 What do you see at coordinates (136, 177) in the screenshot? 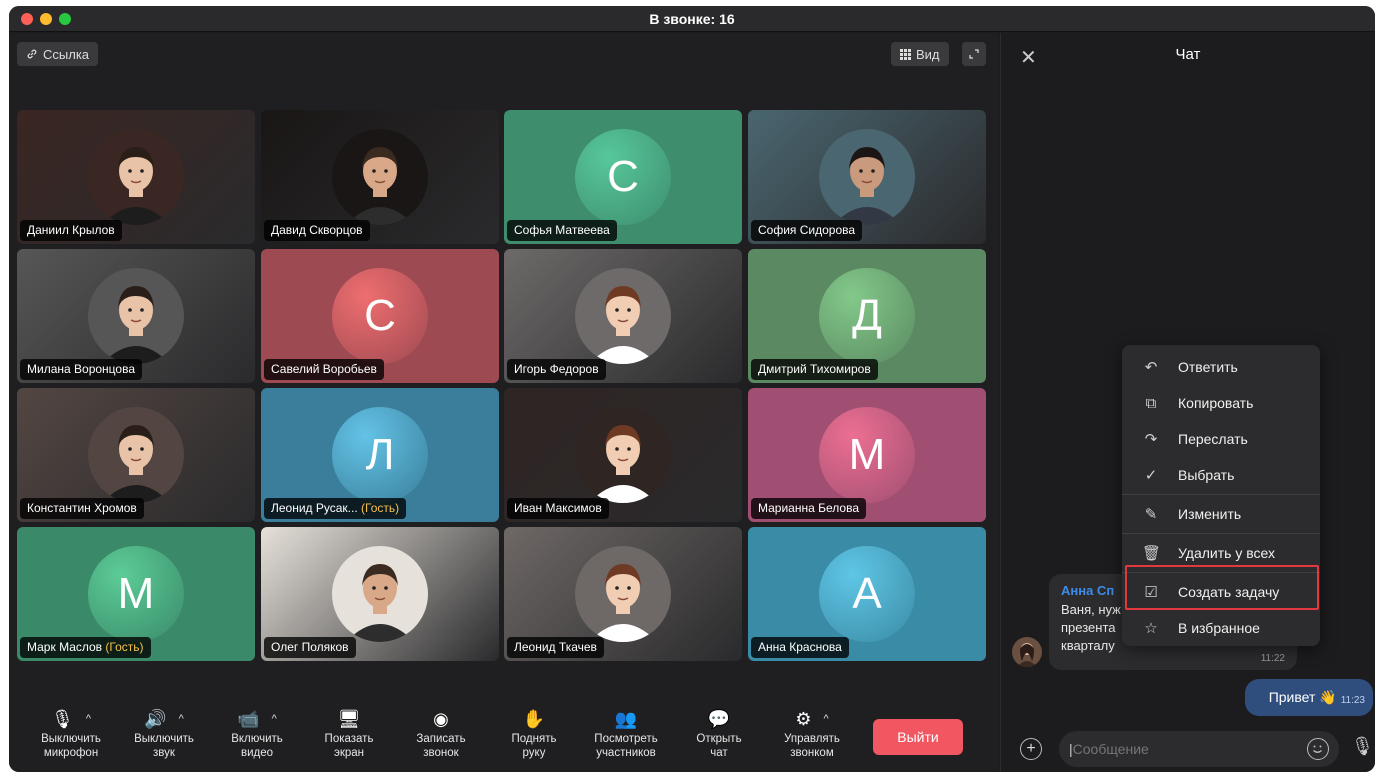
I see `participant-tile: Даниил Крылов` at bounding box center [136, 177].